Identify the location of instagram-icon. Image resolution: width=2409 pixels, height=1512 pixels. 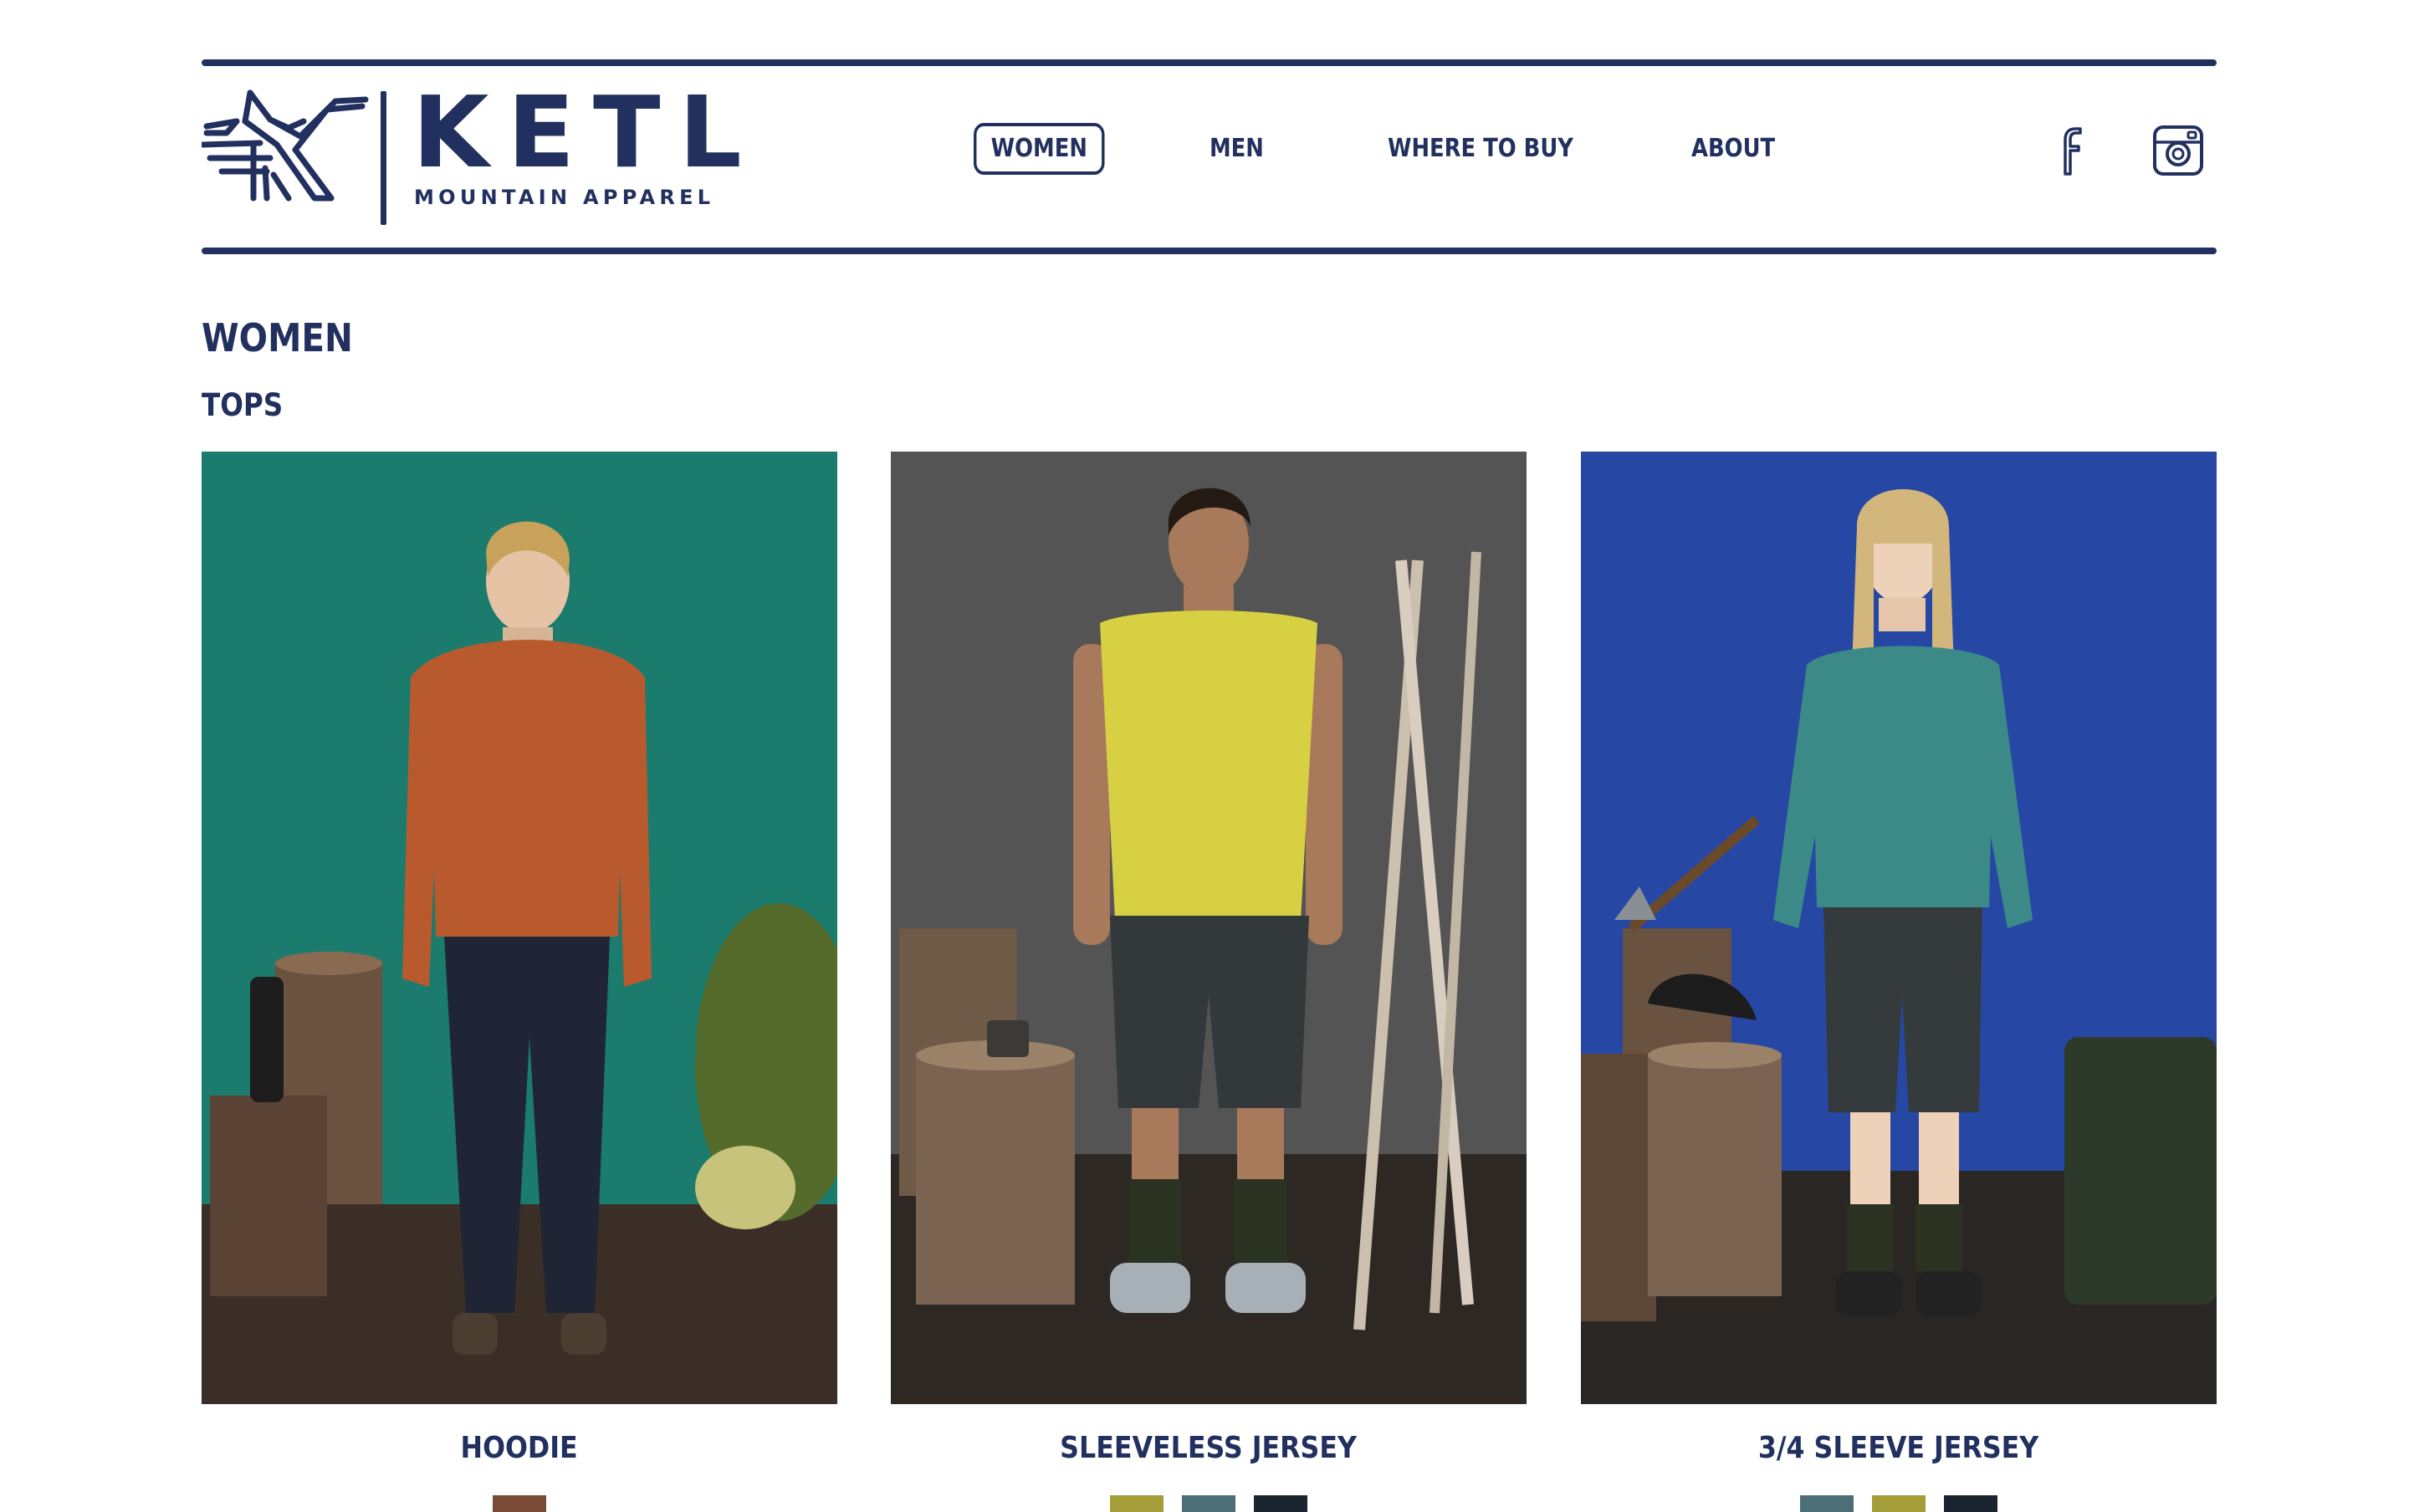
(2178, 150).